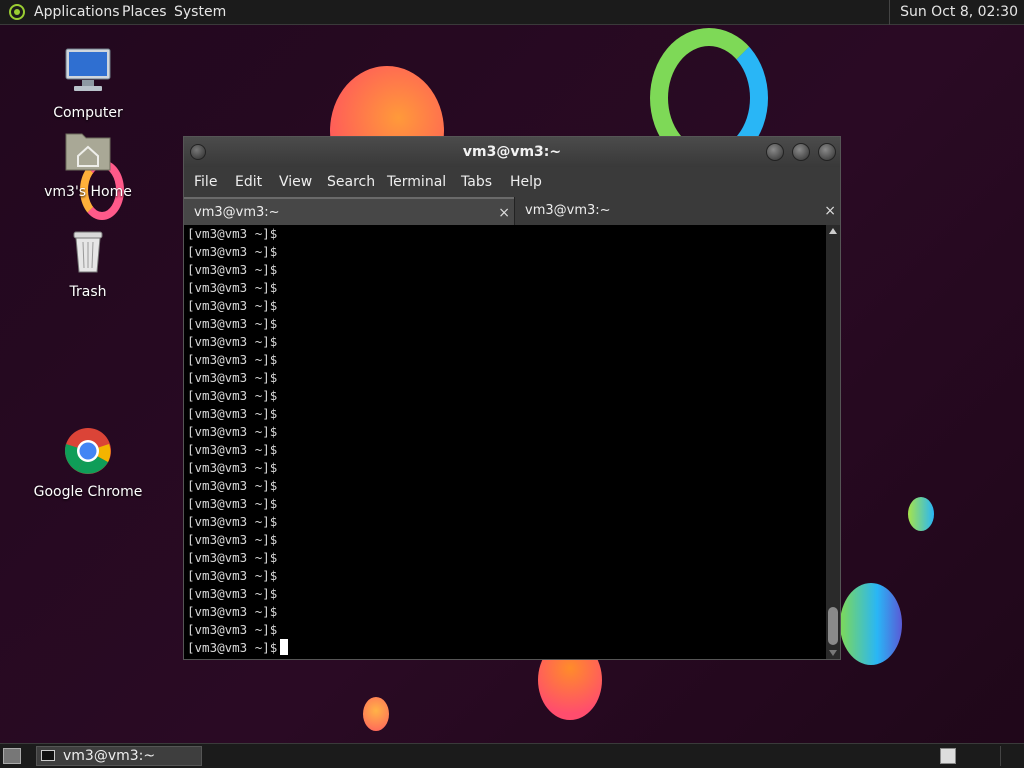 The height and width of the screenshot is (768, 1024). Describe the element at coordinates (349, 211) in the screenshot. I see `tab-1: vm3@vm3:~ ×` at that location.